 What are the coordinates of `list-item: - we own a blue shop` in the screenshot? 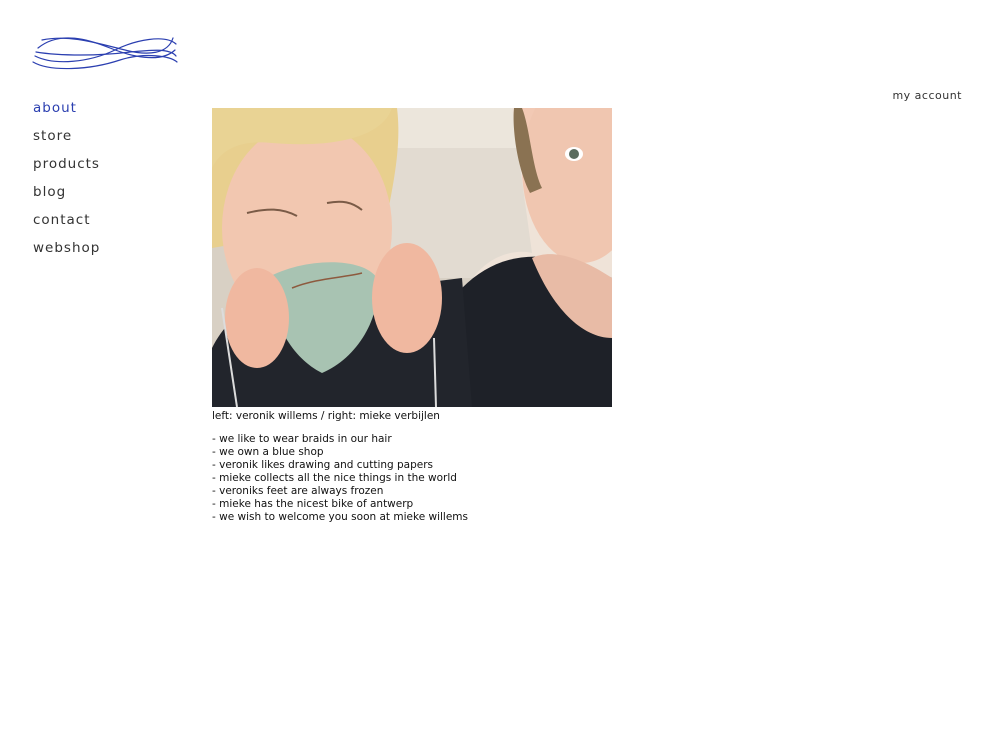 It's located at (268, 452).